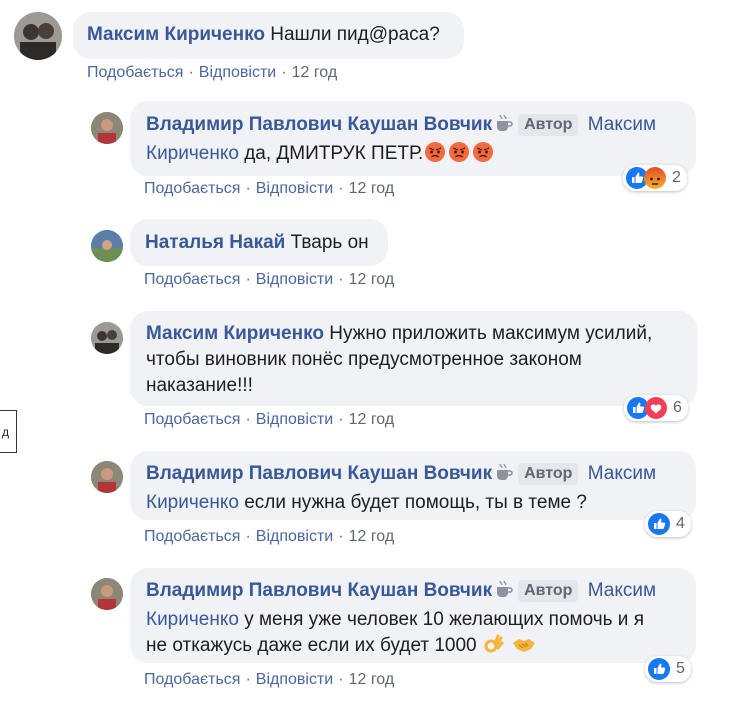  What do you see at coordinates (268, 35) in the screenshot?
I see `comment-bubble: Максим Кириченко Нашли пид@раса?` at bounding box center [268, 35].